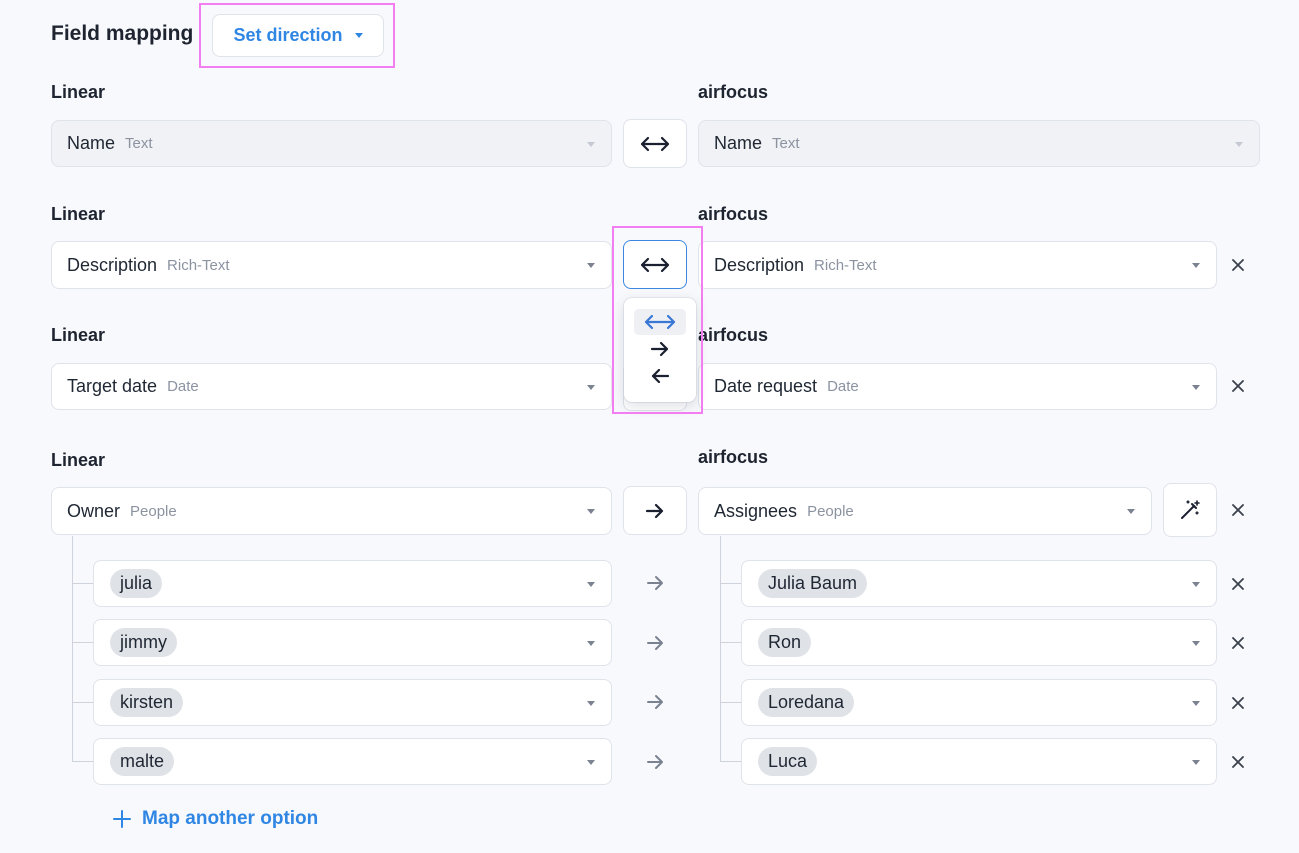  Describe the element at coordinates (957, 265) in the screenshot. I see `target-field-select: Description Rich-Text` at that location.